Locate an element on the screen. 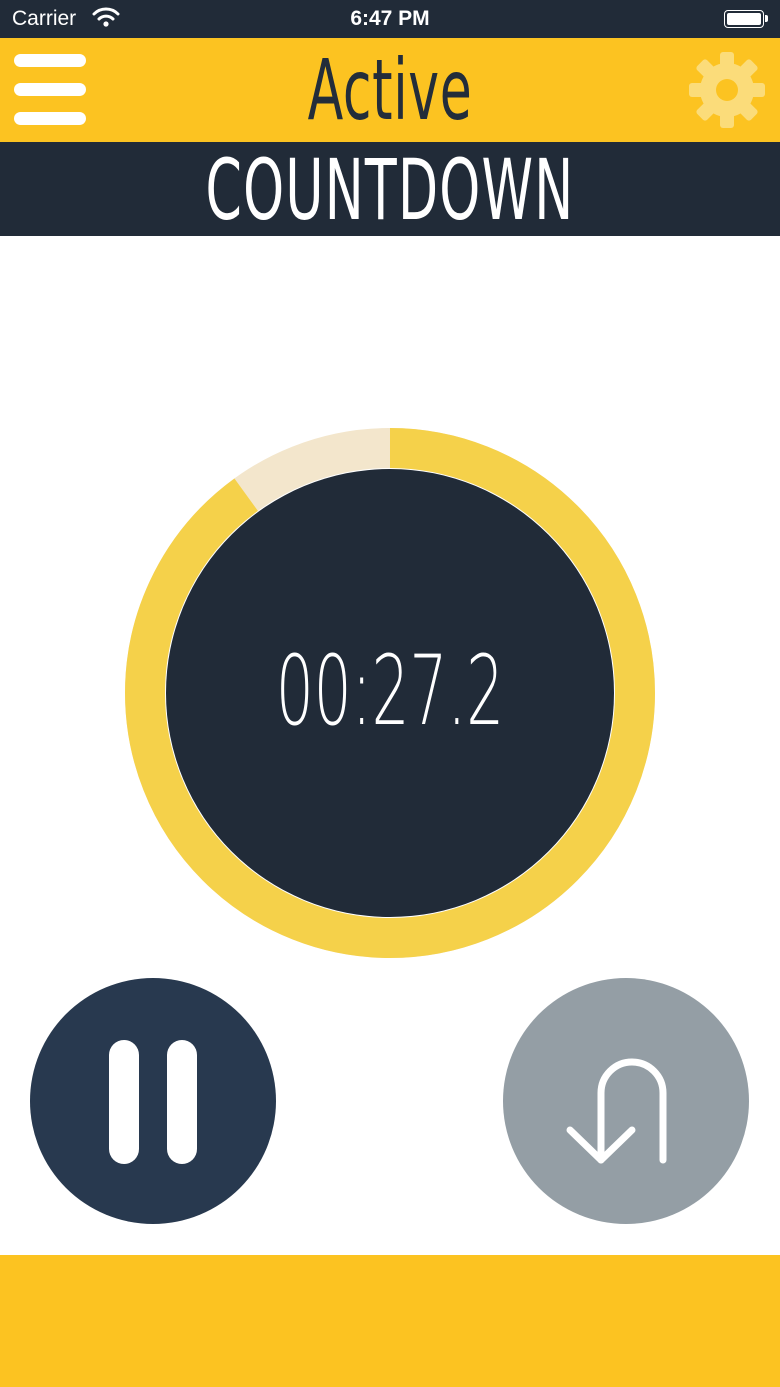 Image resolution: width=780 pixels, height=1387 pixels. page-title: Active is located at coordinates (390, 90).